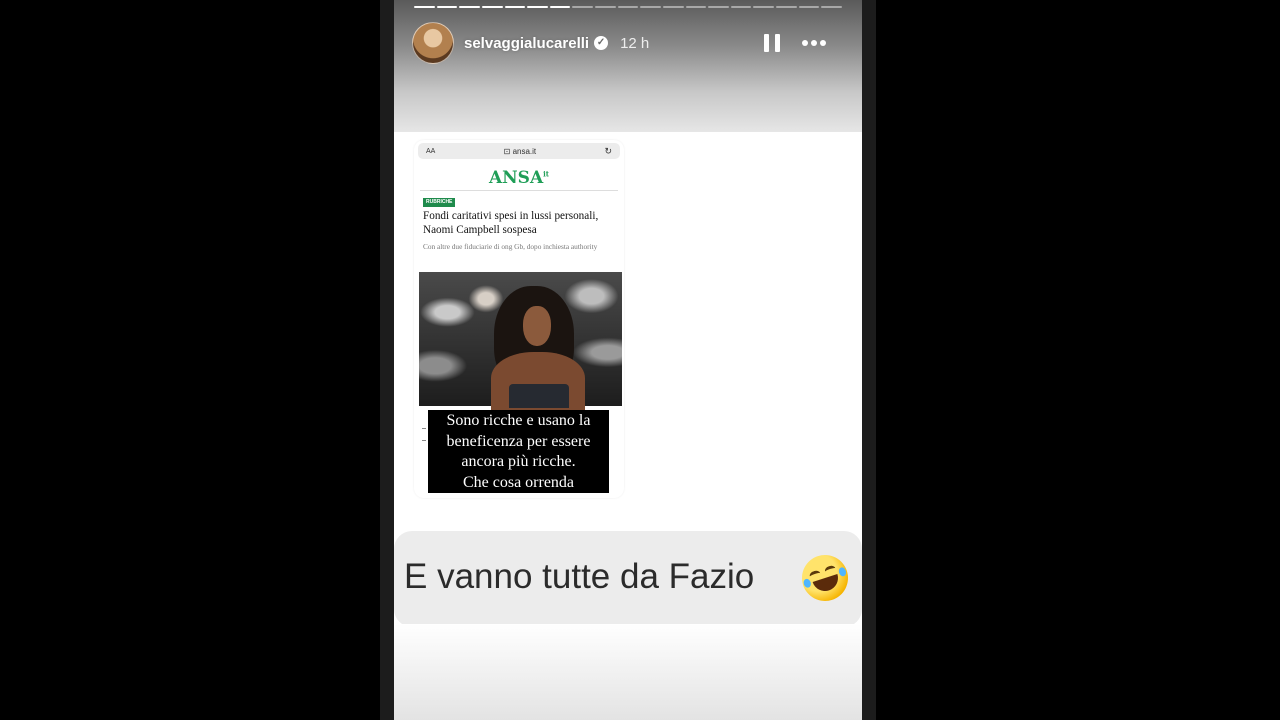  I want to click on story-controls, so click(795, 43).